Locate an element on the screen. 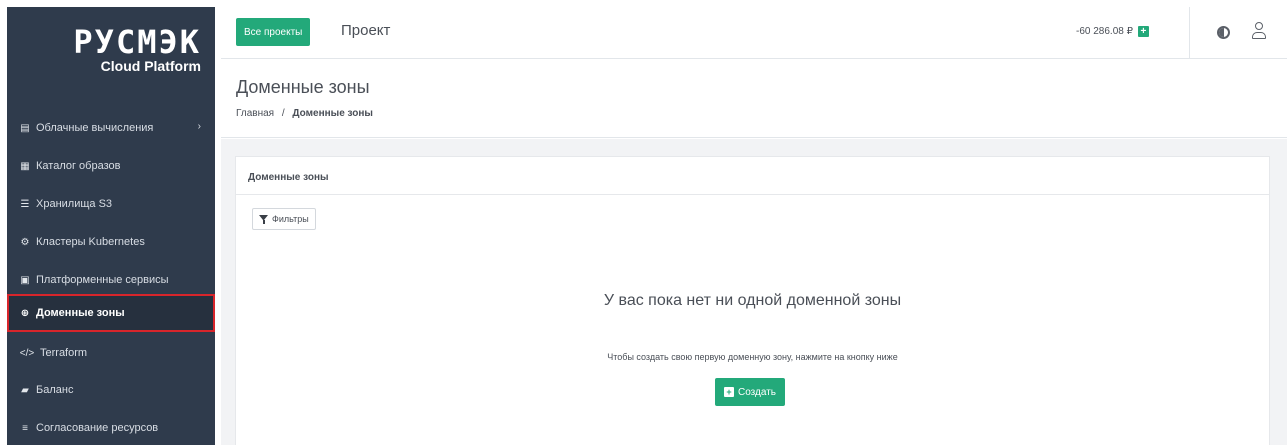 The image size is (1287, 445). code-icon: </> is located at coordinates (27, 353).